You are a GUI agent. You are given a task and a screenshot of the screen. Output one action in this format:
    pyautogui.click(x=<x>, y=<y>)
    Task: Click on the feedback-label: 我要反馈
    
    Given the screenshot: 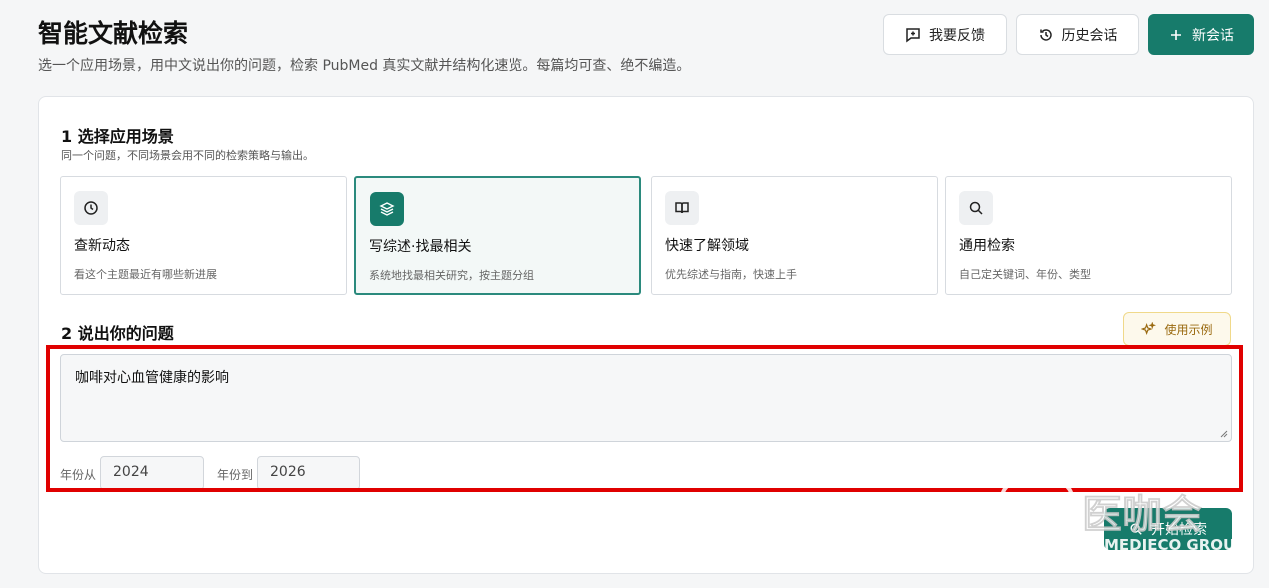 What is the action you would take?
    pyautogui.click(x=957, y=35)
    